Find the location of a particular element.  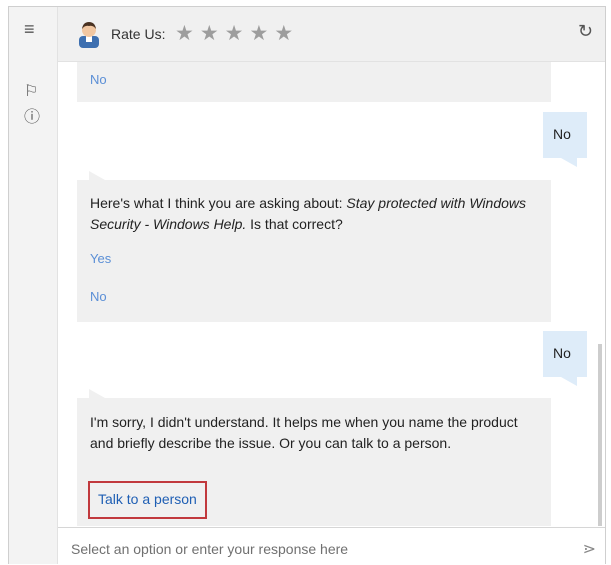

user-message-2: No is located at coordinates (565, 358).